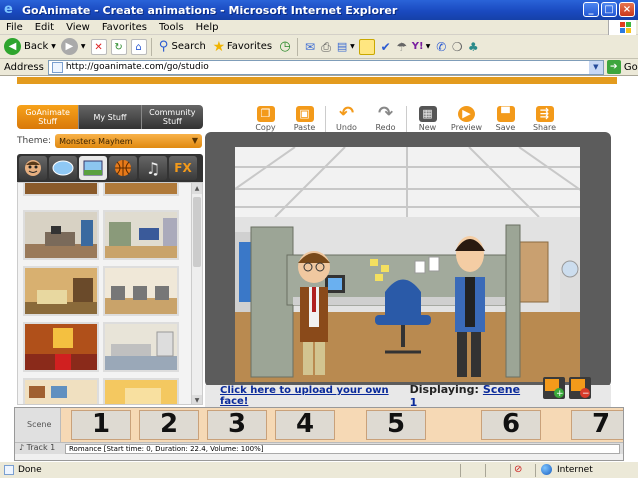  I want to click on chevron-down-icon: ▼, so click(195, 140).